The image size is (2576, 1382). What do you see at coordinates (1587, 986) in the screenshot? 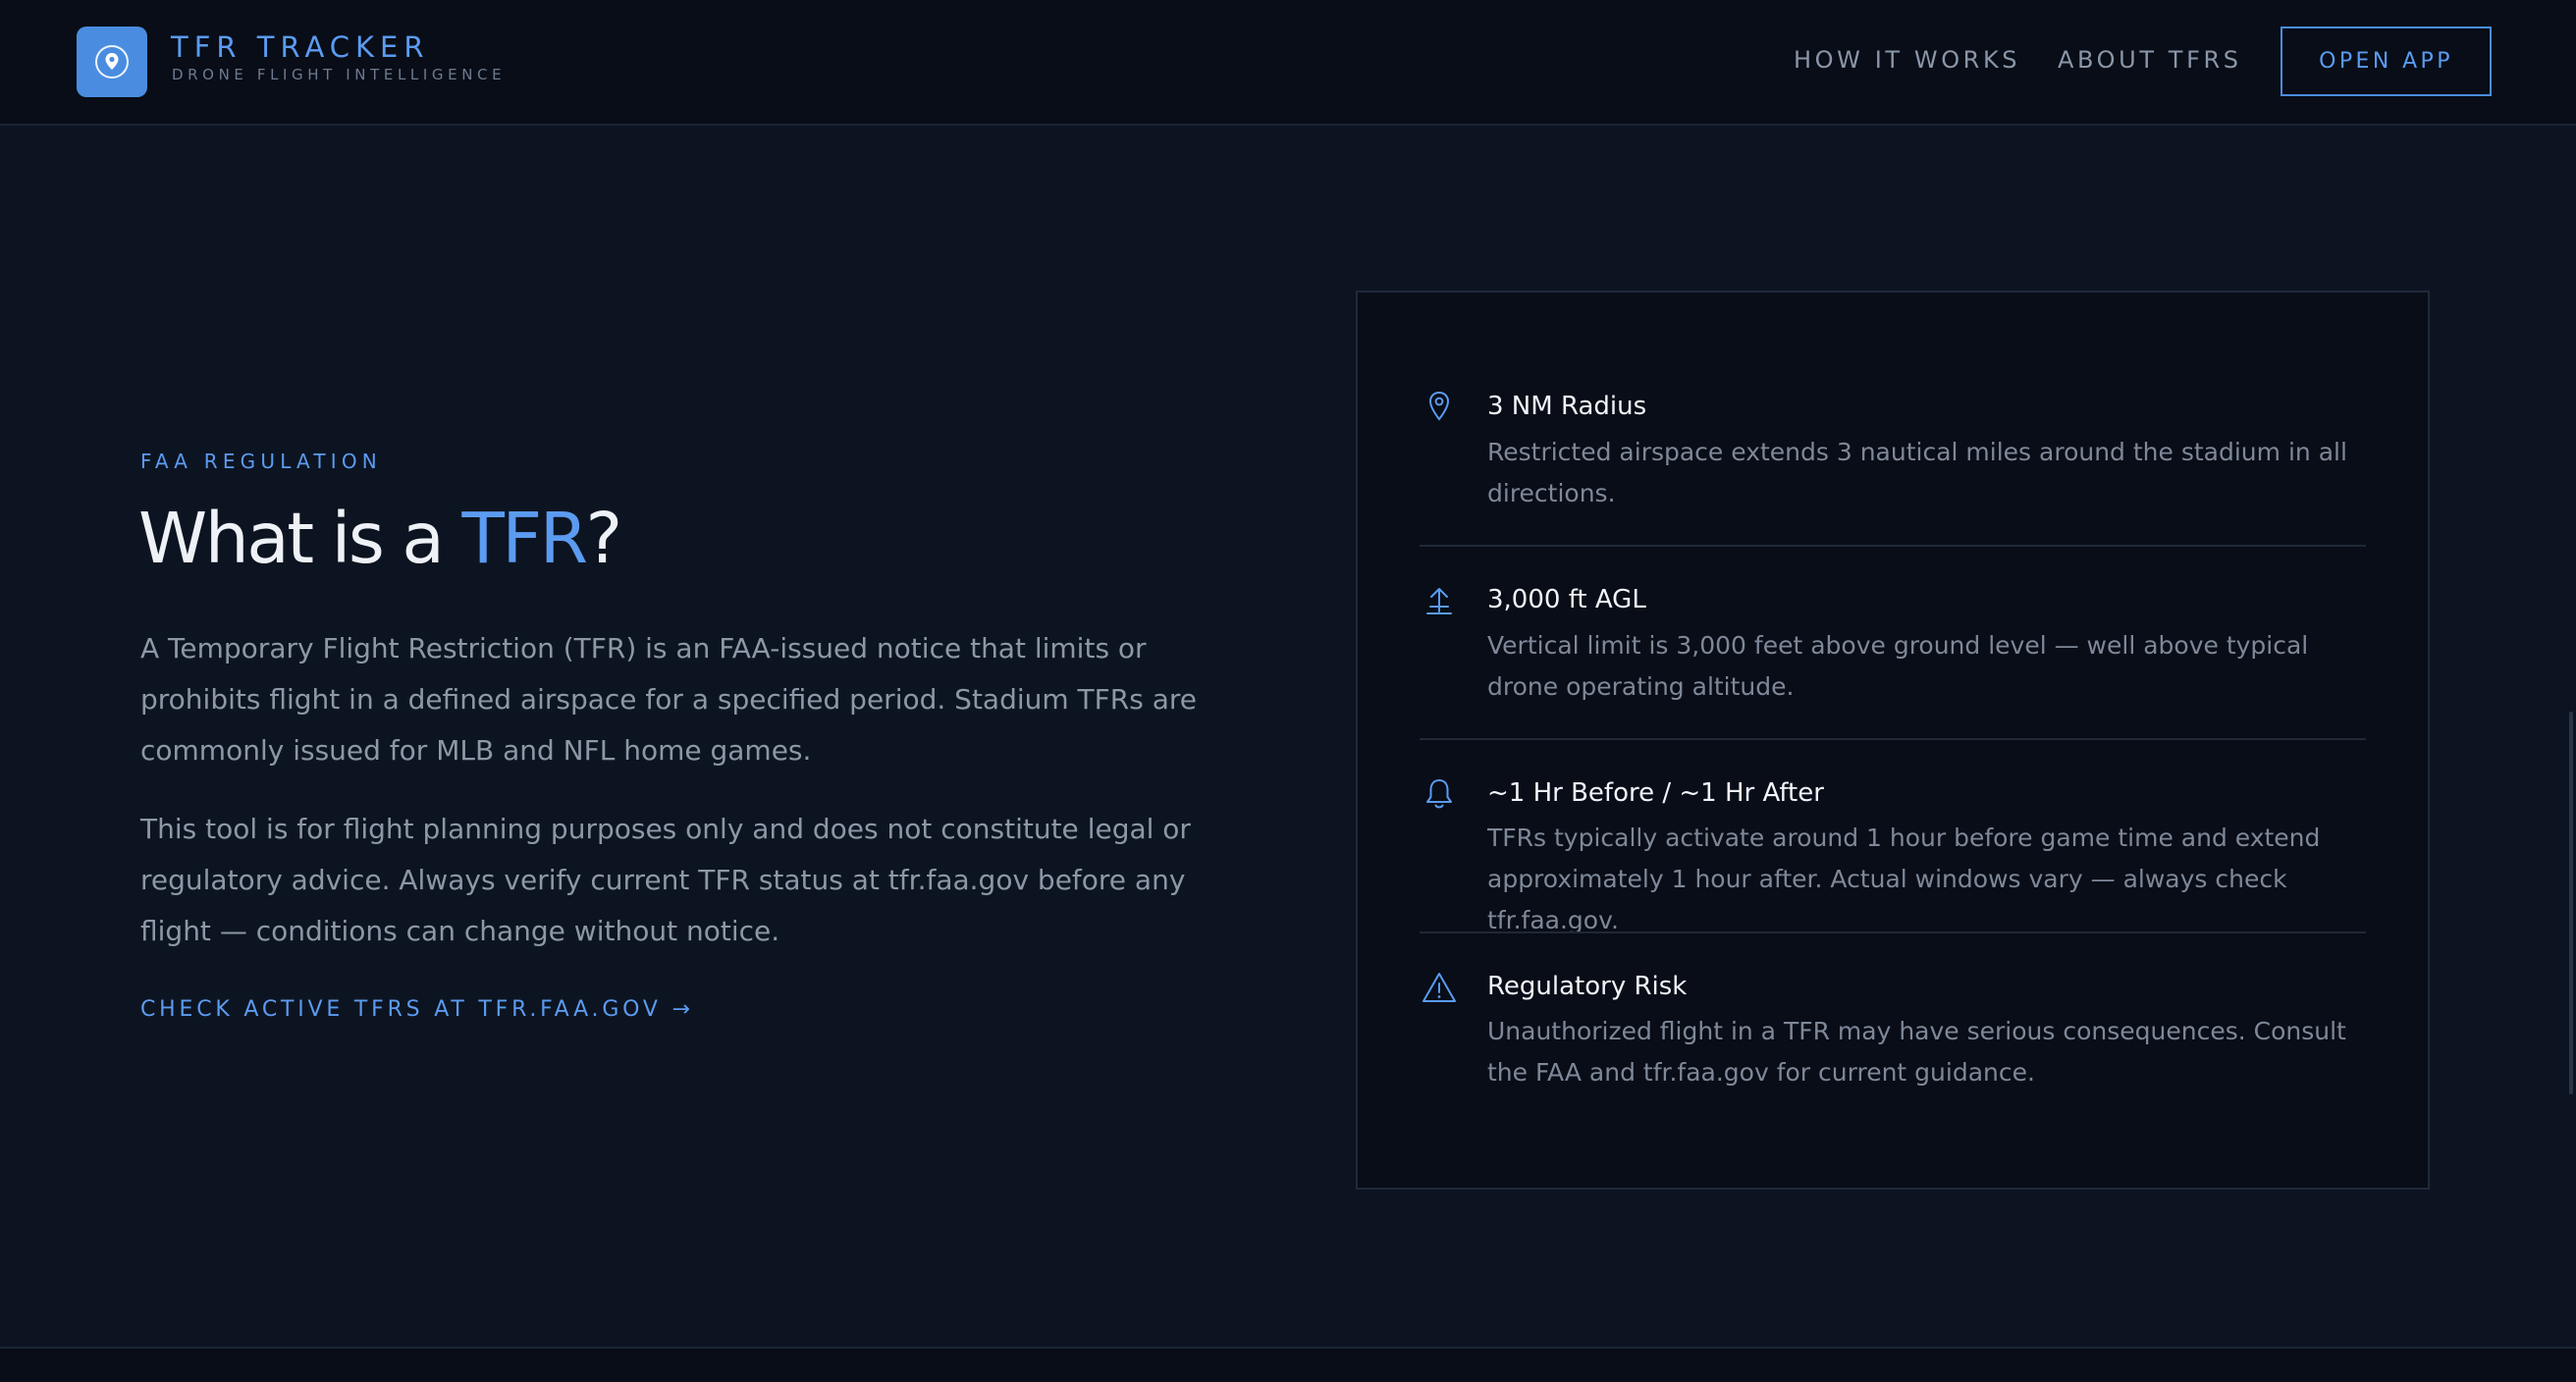
I see `fact-title: Regulatory Risk` at bounding box center [1587, 986].